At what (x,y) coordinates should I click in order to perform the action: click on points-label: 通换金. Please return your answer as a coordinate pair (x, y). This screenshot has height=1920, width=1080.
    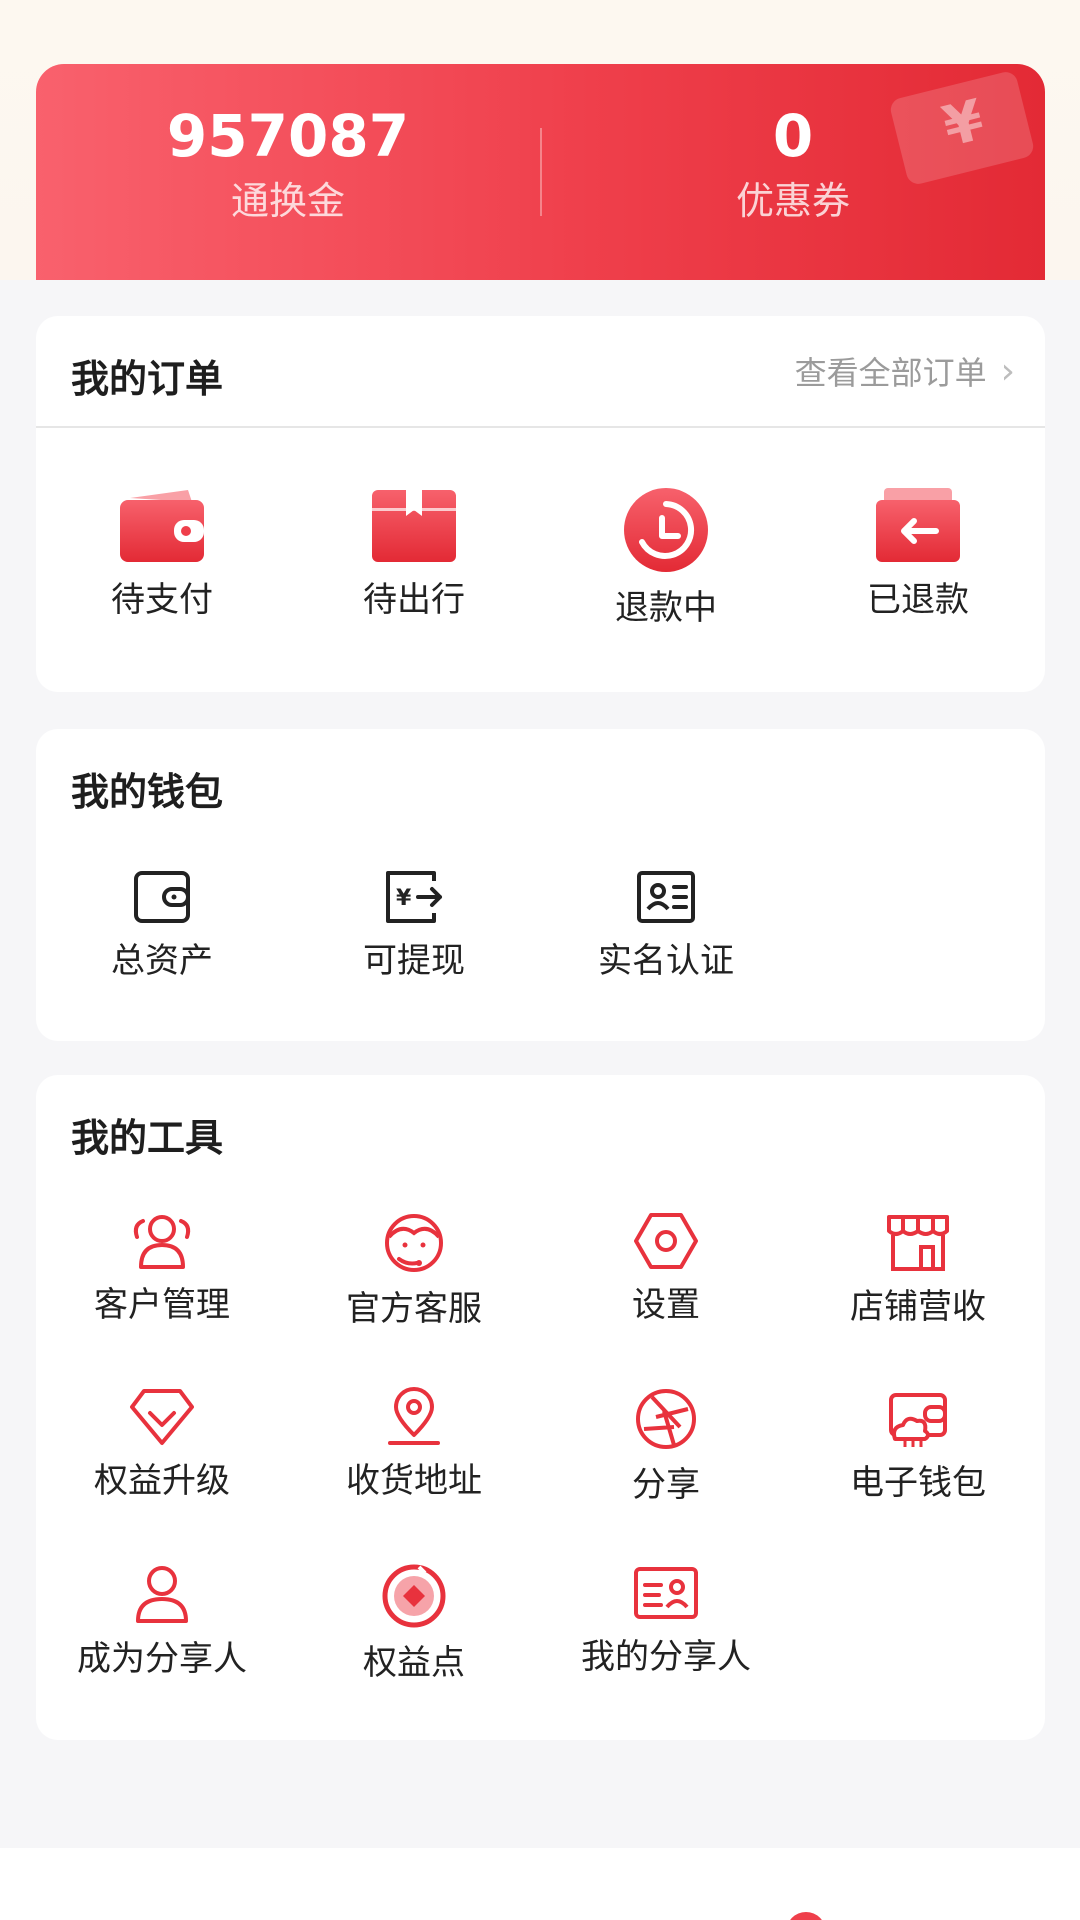
    Looking at the image, I should click on (287, 201).